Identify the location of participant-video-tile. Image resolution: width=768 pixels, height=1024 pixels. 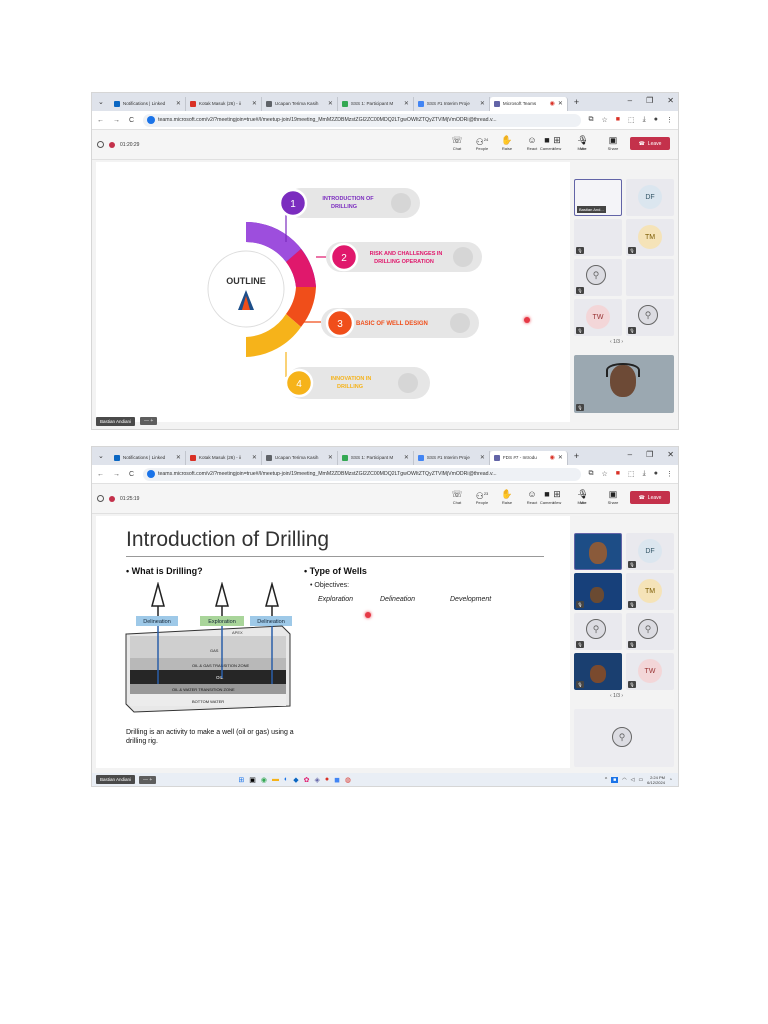
(598, 551).